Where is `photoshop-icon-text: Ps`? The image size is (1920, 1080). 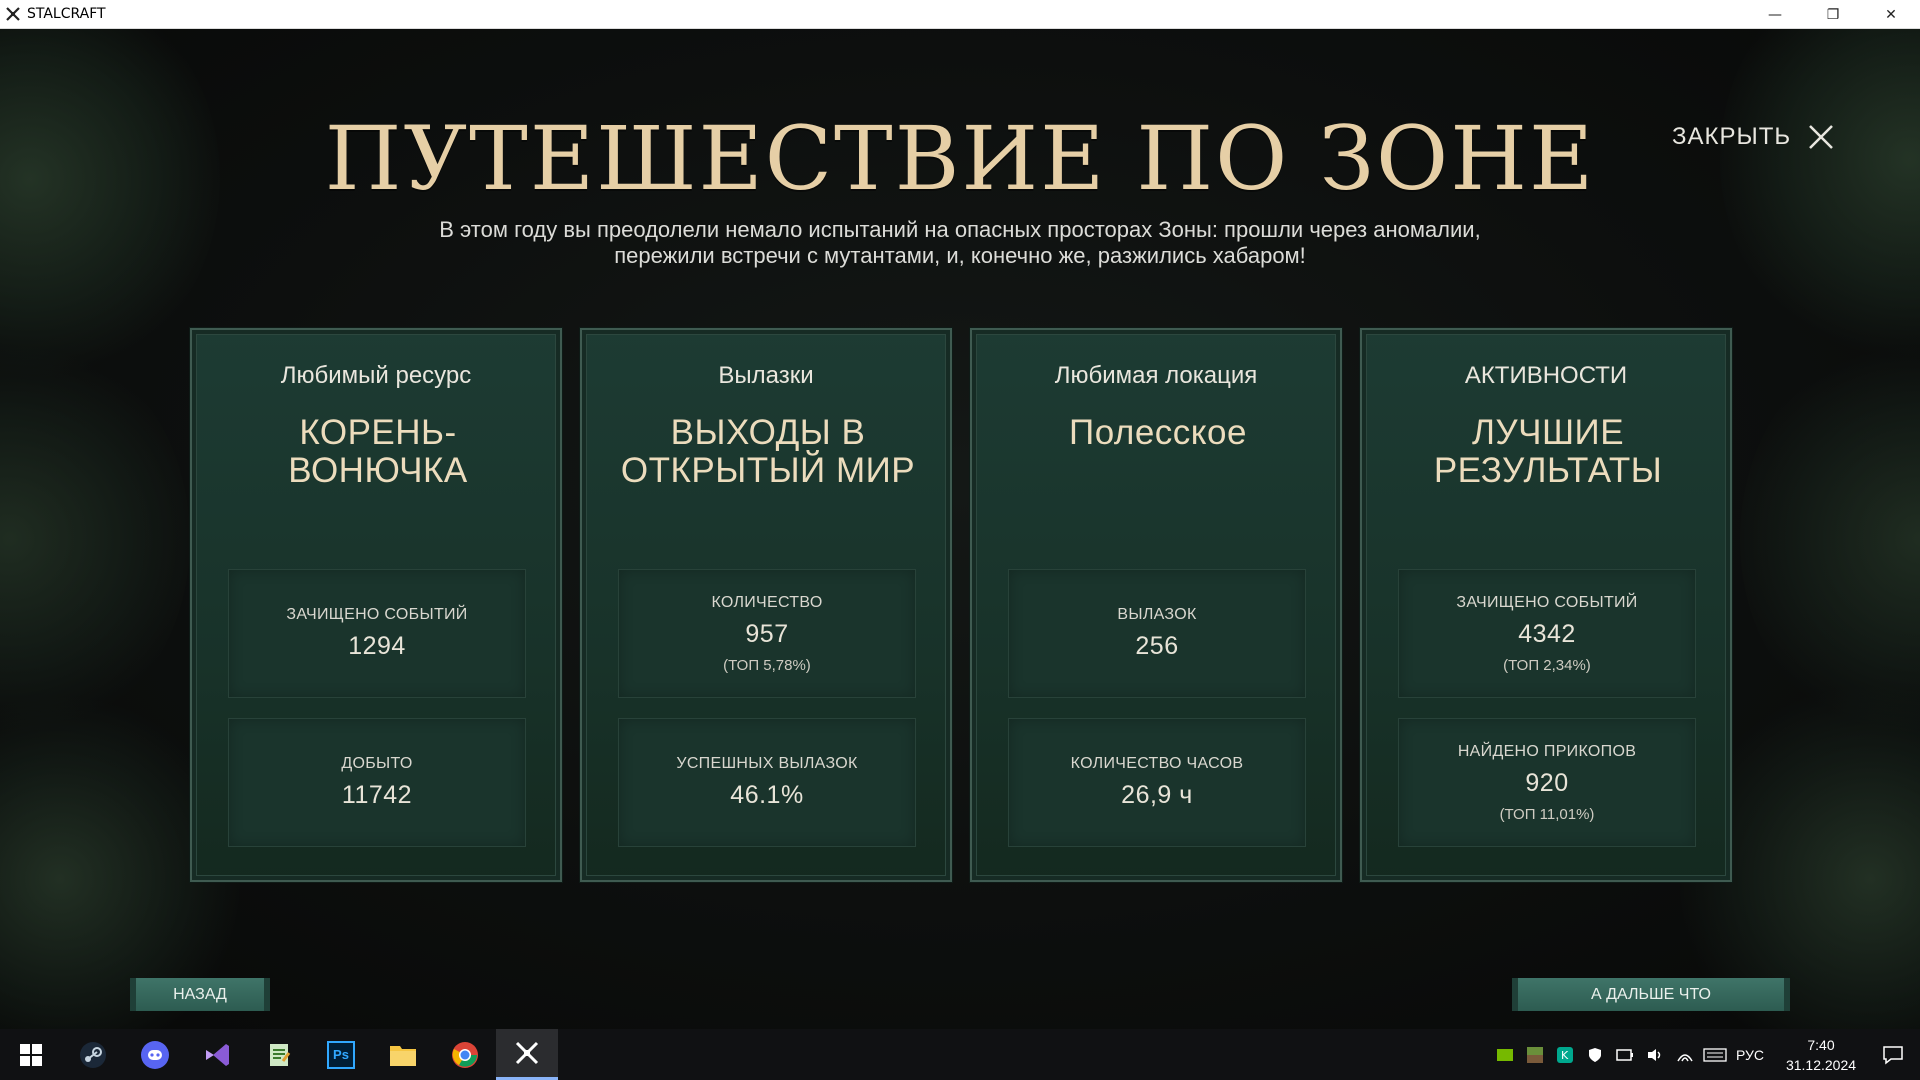
photoshop-icon-text: Ps is located at coordinates (341, 1054).